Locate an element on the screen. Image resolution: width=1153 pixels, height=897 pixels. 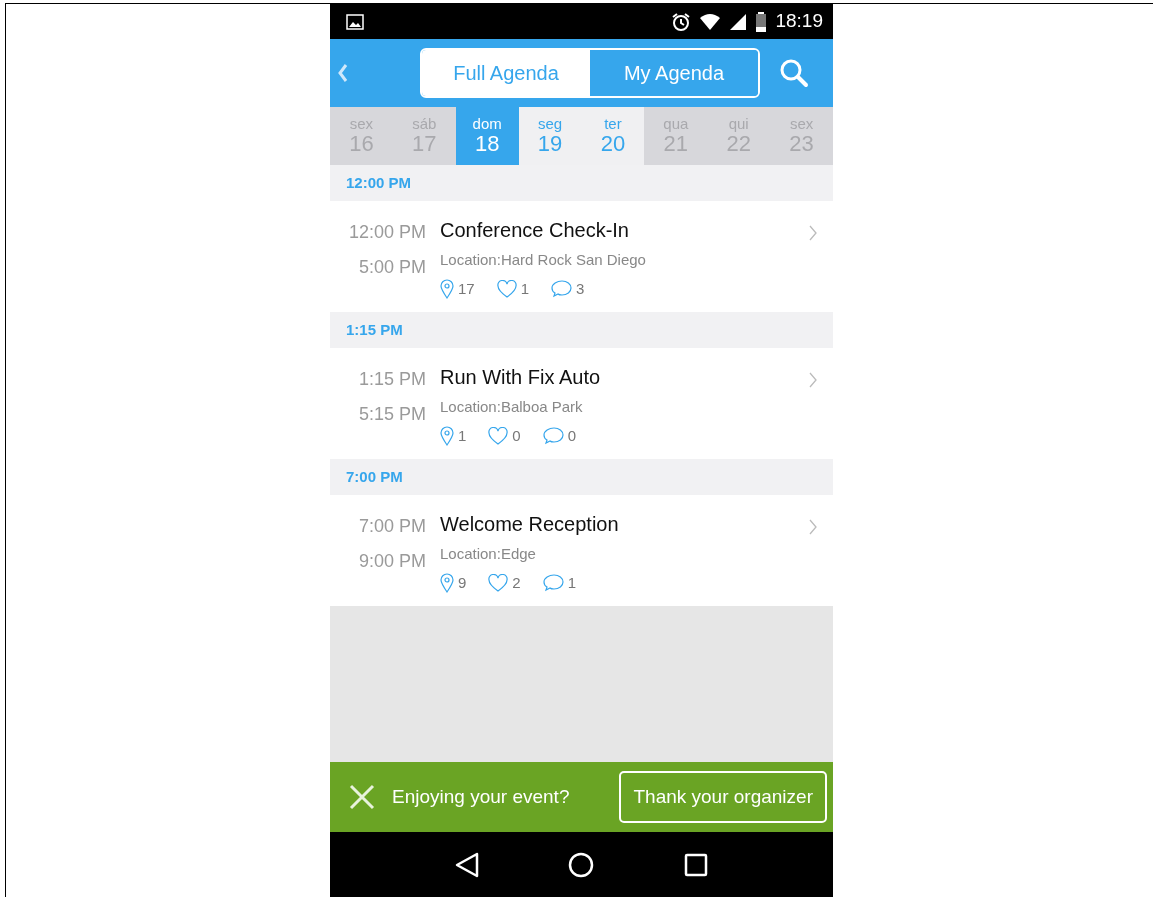
battery-icon is located at coordinates (761, 21).